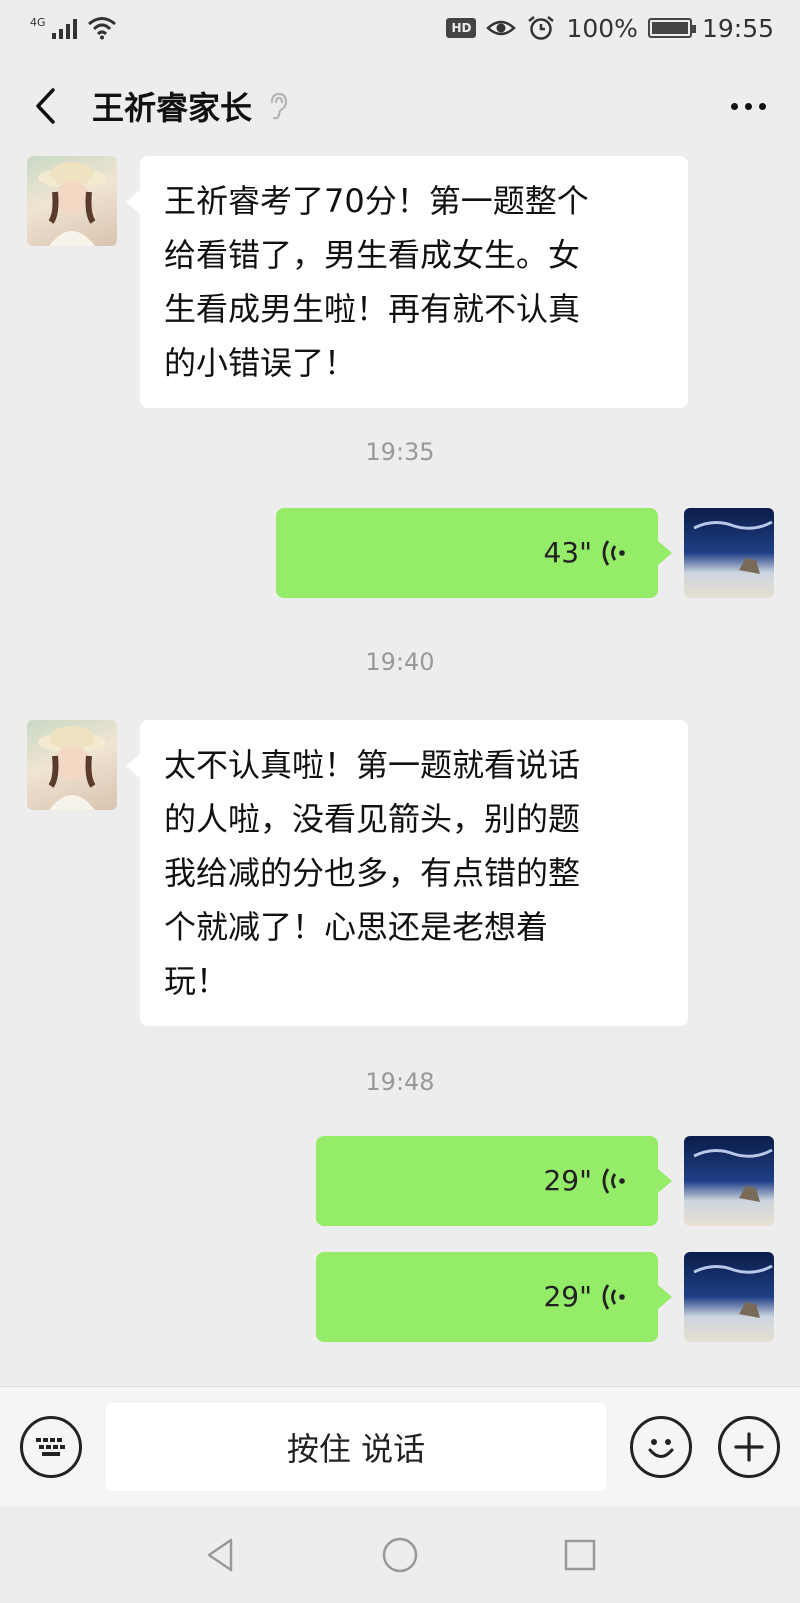 Image resolution: width=800 pixels, height=1603 pixels. Describe the element at coordinates (705, 1446) in the screenshot. I see `input-actions` at that location.